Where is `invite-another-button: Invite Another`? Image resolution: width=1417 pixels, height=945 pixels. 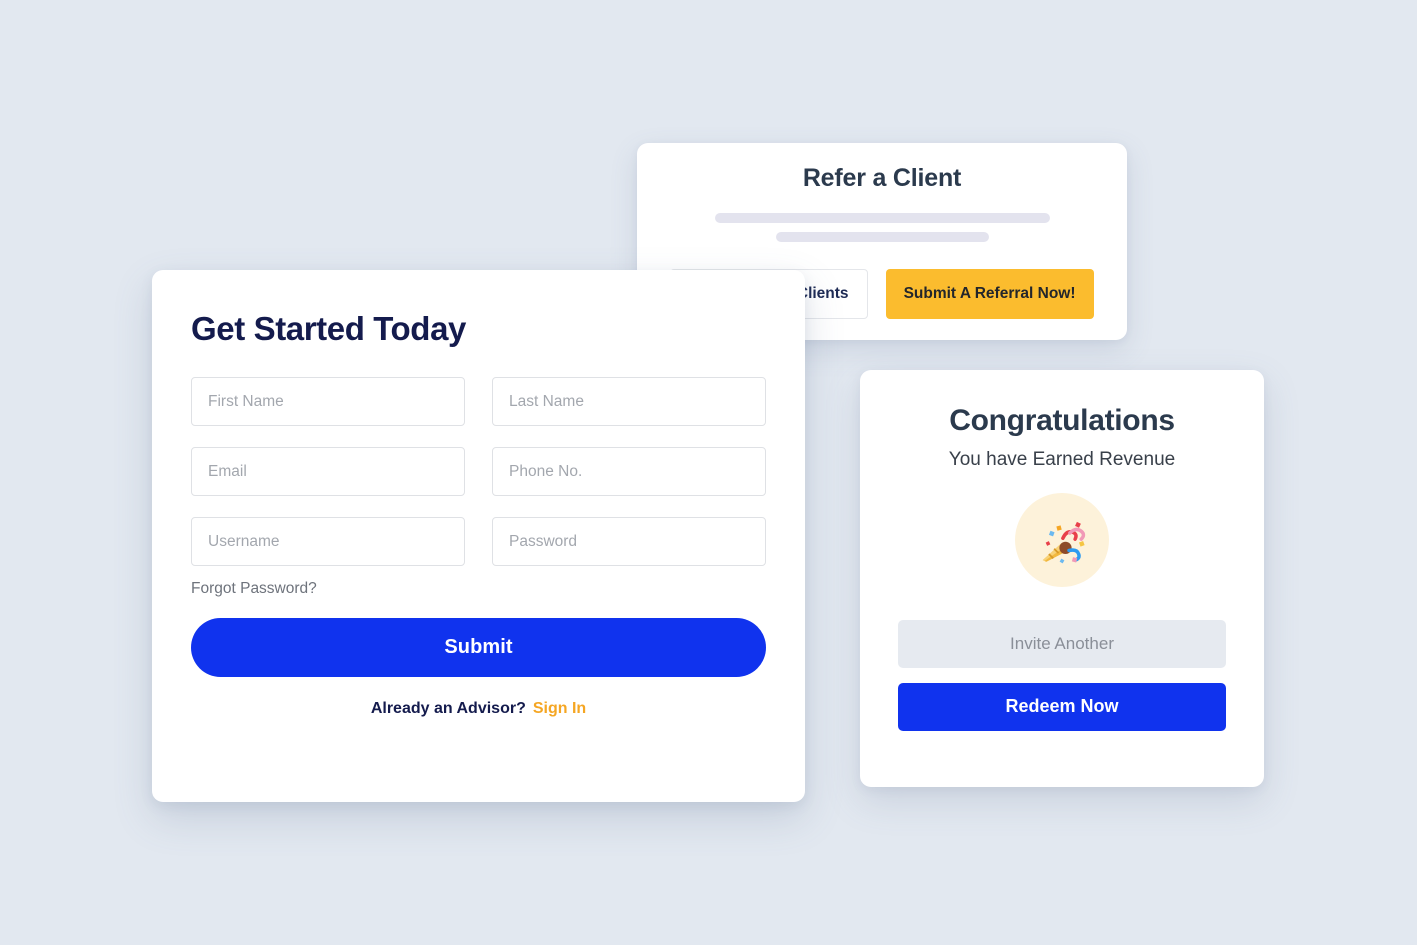
invite-another-button: Invite Another is located at coordinates (1062, 643).